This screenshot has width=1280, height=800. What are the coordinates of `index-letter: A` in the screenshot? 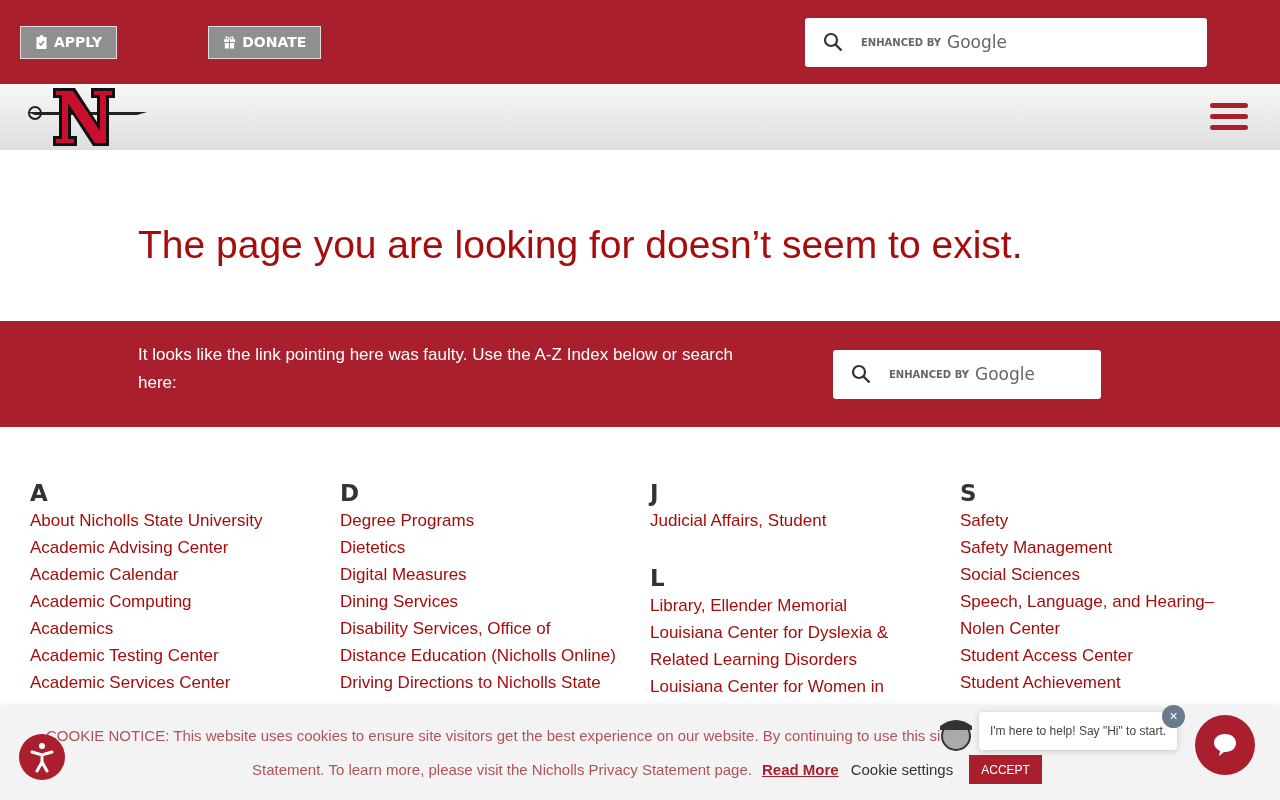 It's located at (39, 493).